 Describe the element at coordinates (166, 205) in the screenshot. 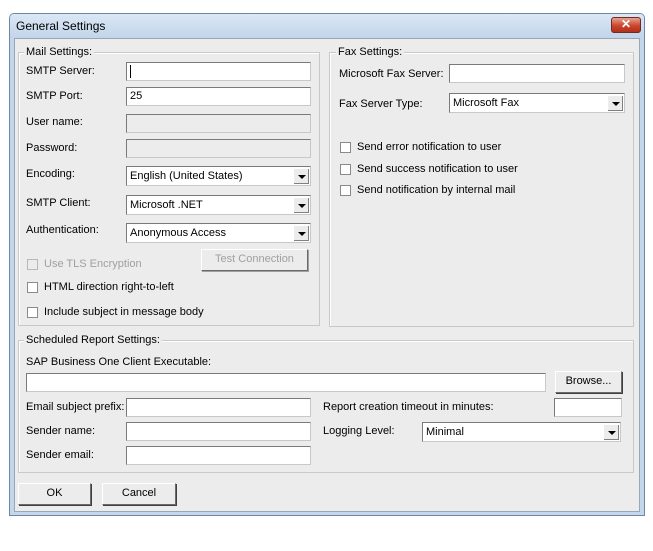

I see `smtp-client-value: Microsoft .NET` at that location.